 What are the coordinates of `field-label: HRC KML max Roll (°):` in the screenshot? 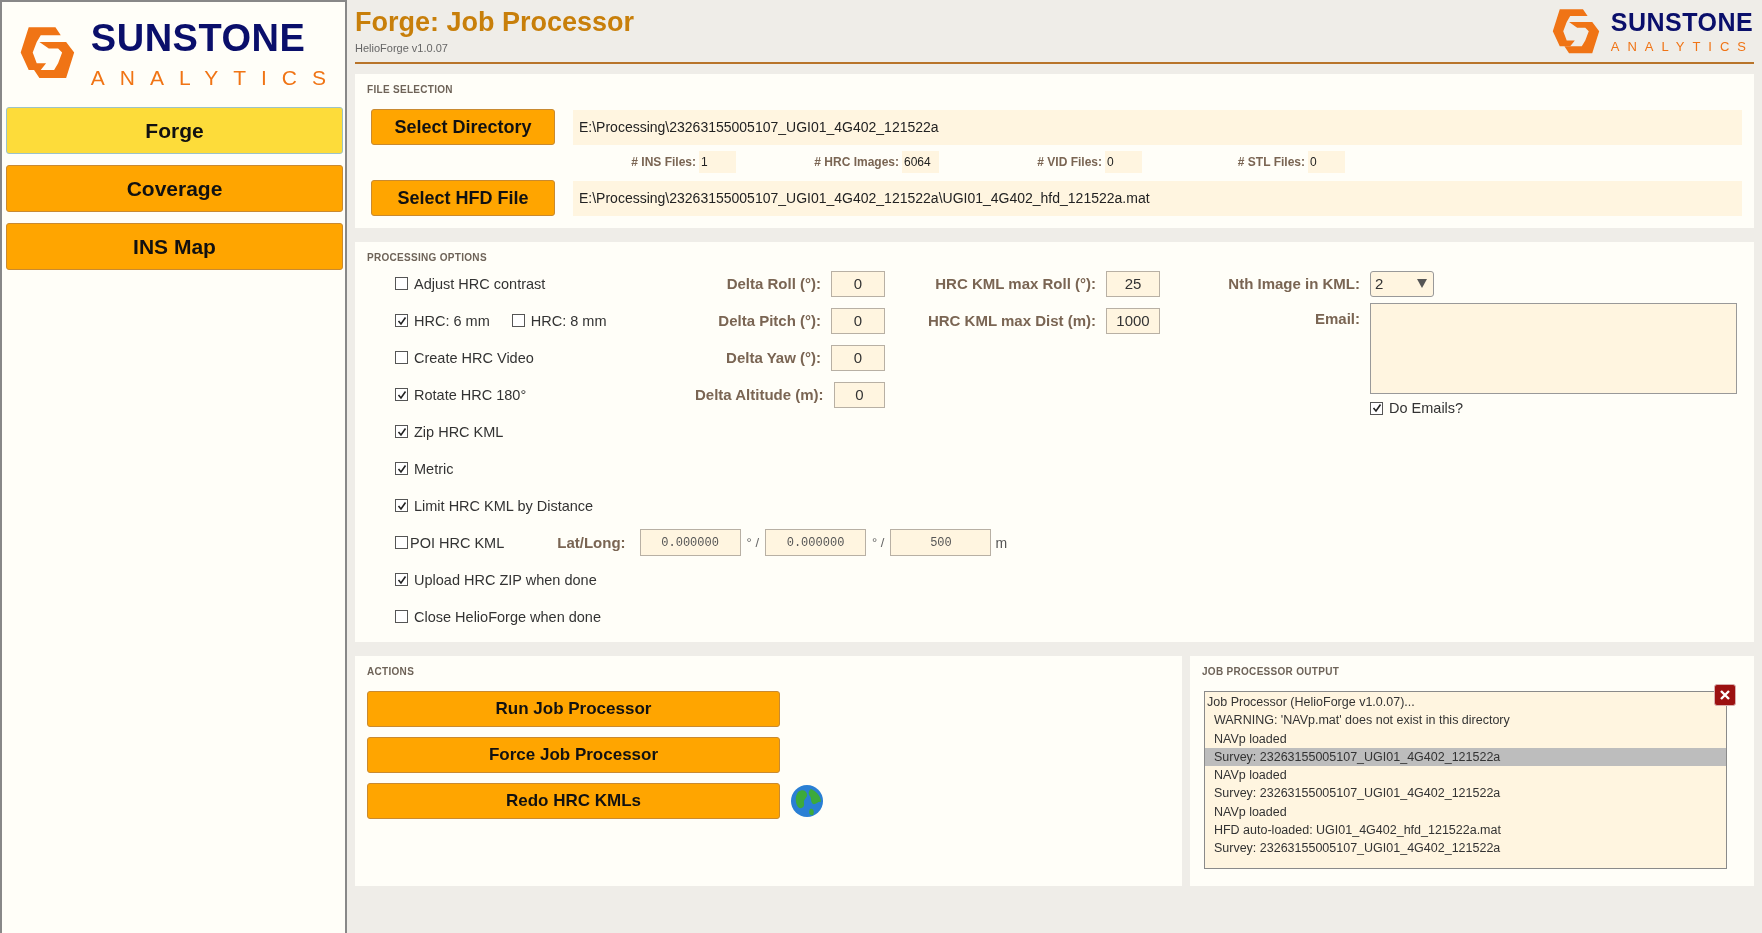 It's located at (1015, 283).